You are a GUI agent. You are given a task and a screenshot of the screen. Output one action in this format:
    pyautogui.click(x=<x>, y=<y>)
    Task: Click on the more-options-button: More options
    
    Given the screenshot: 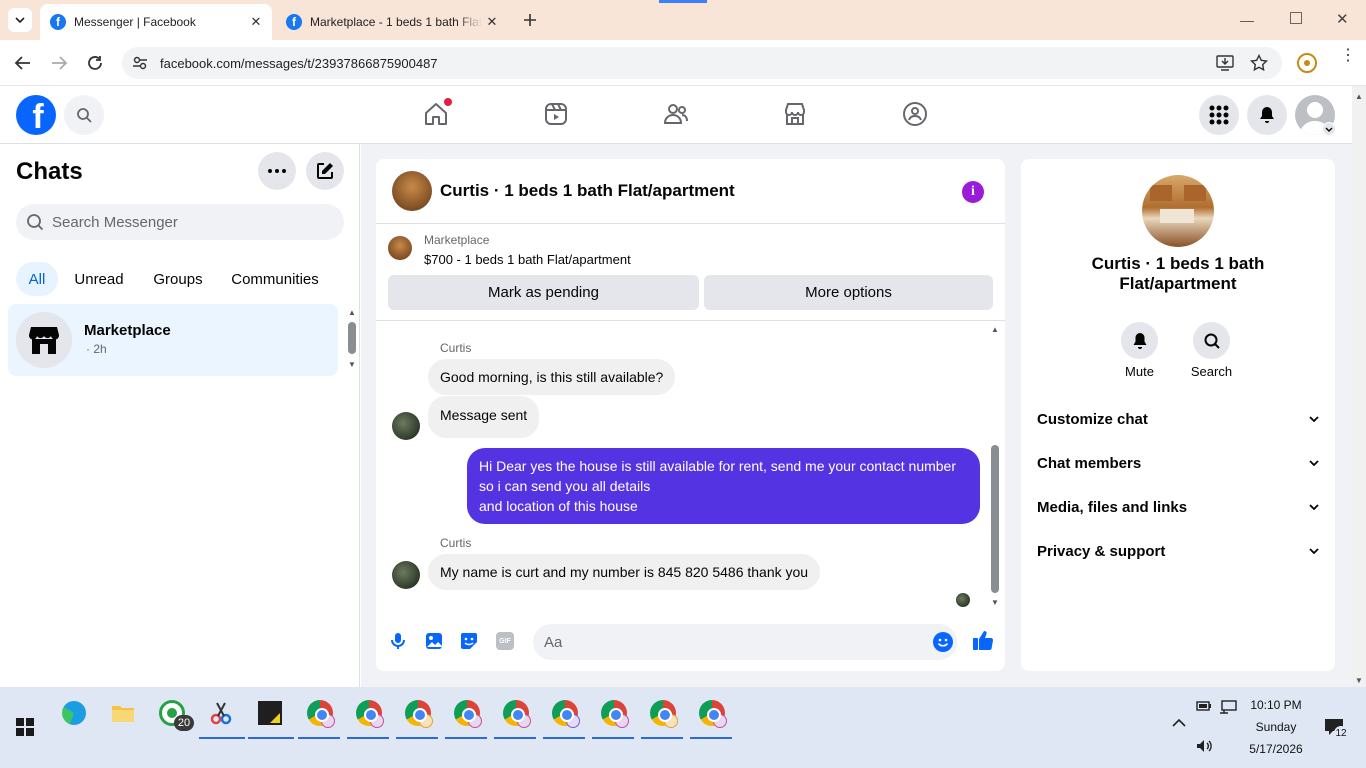 What is the action you would take?
    pyautogui.click(x=848, y=292)
    